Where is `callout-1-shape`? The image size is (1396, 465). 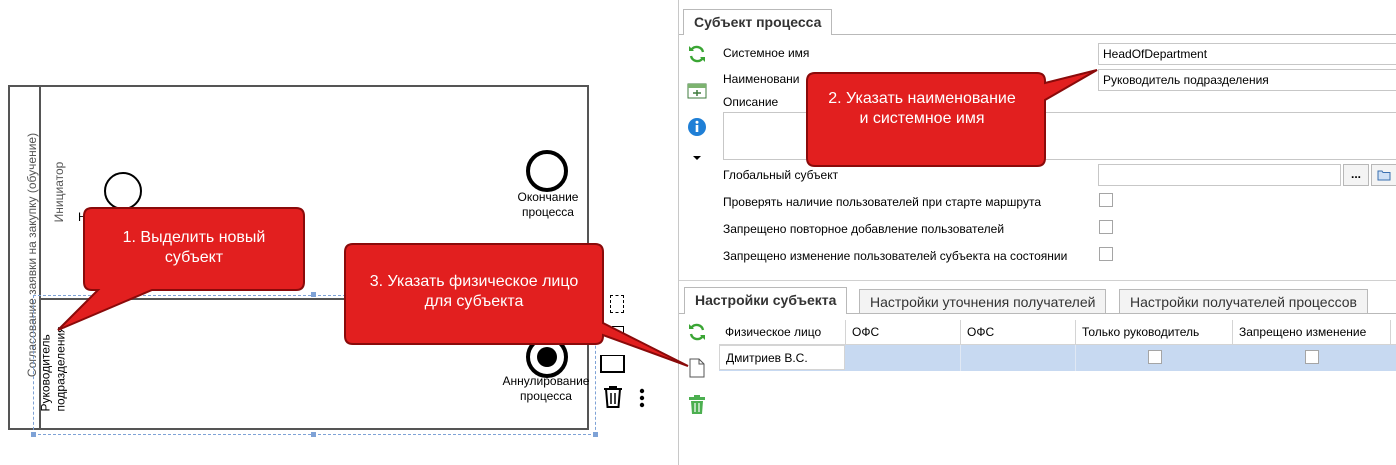
callout-1-shape is located at coordinates (181, 269).